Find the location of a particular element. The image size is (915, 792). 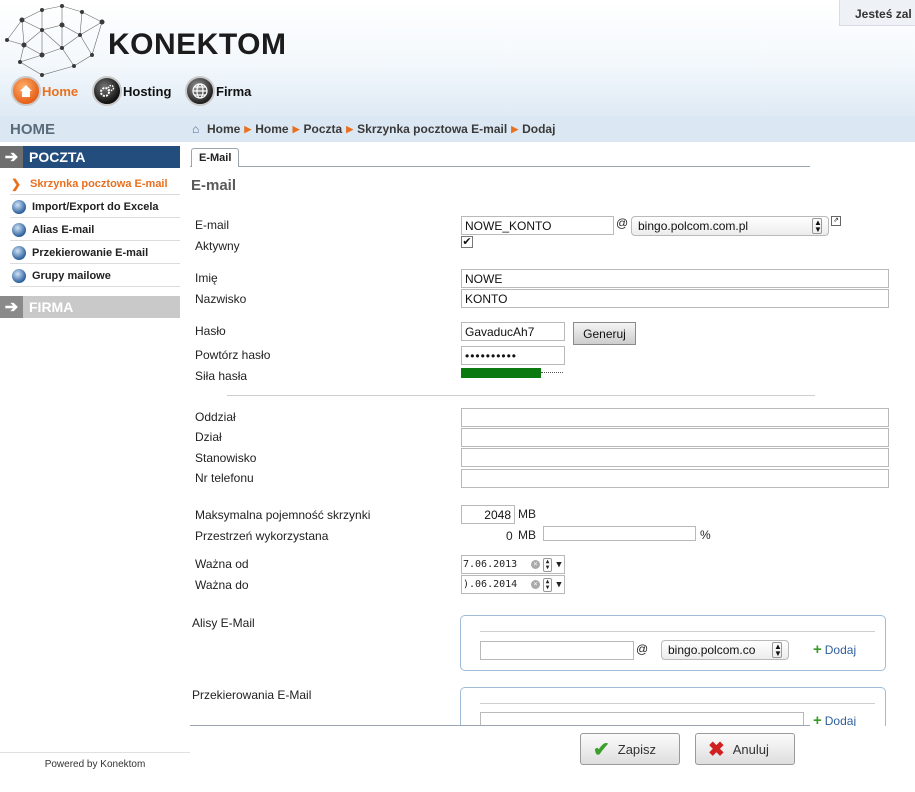

branch-field is located at coordinates (675, 417).